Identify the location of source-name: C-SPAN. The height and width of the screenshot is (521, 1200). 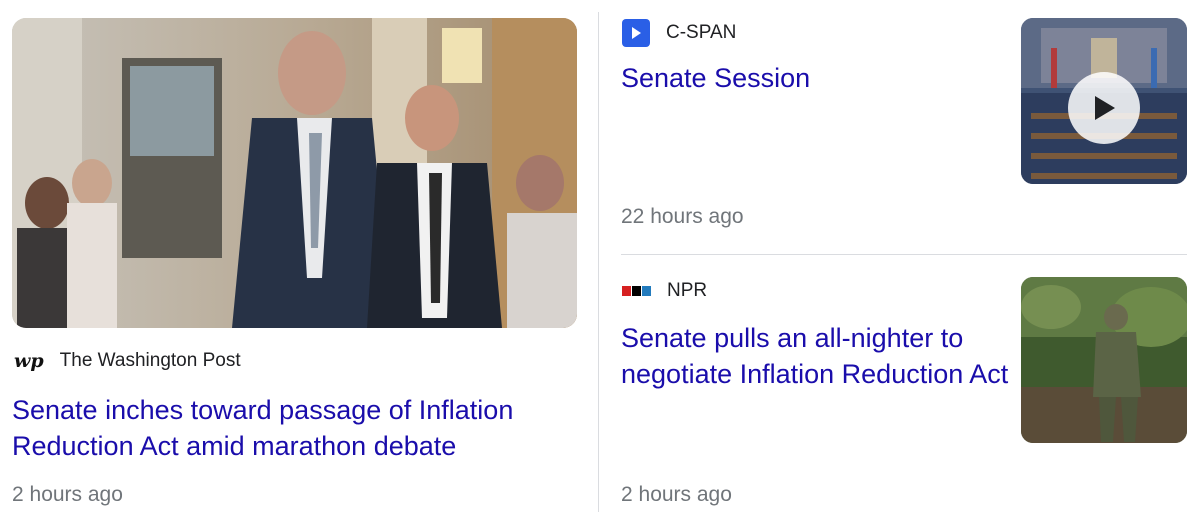
(701, 32).